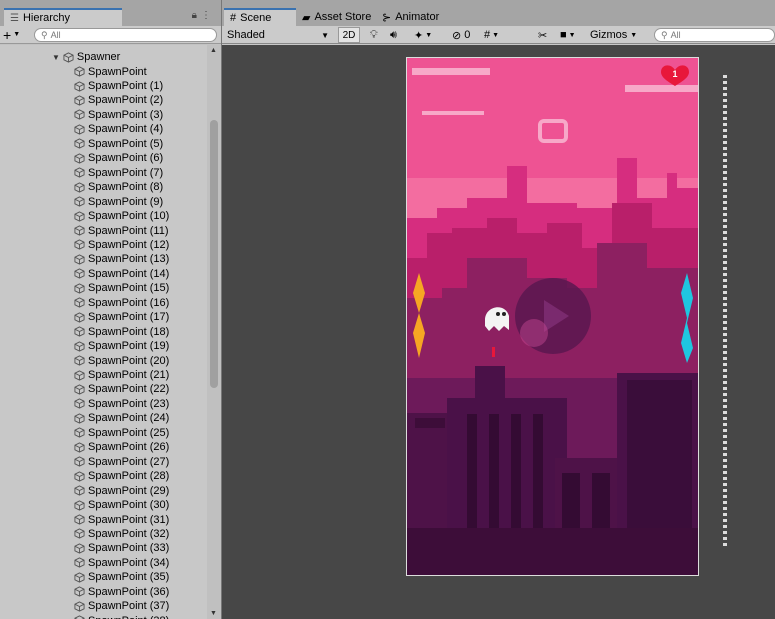  Describe the element at coordinates (214, 254) in the screenshot. I see `scroll-thumb` at that location.